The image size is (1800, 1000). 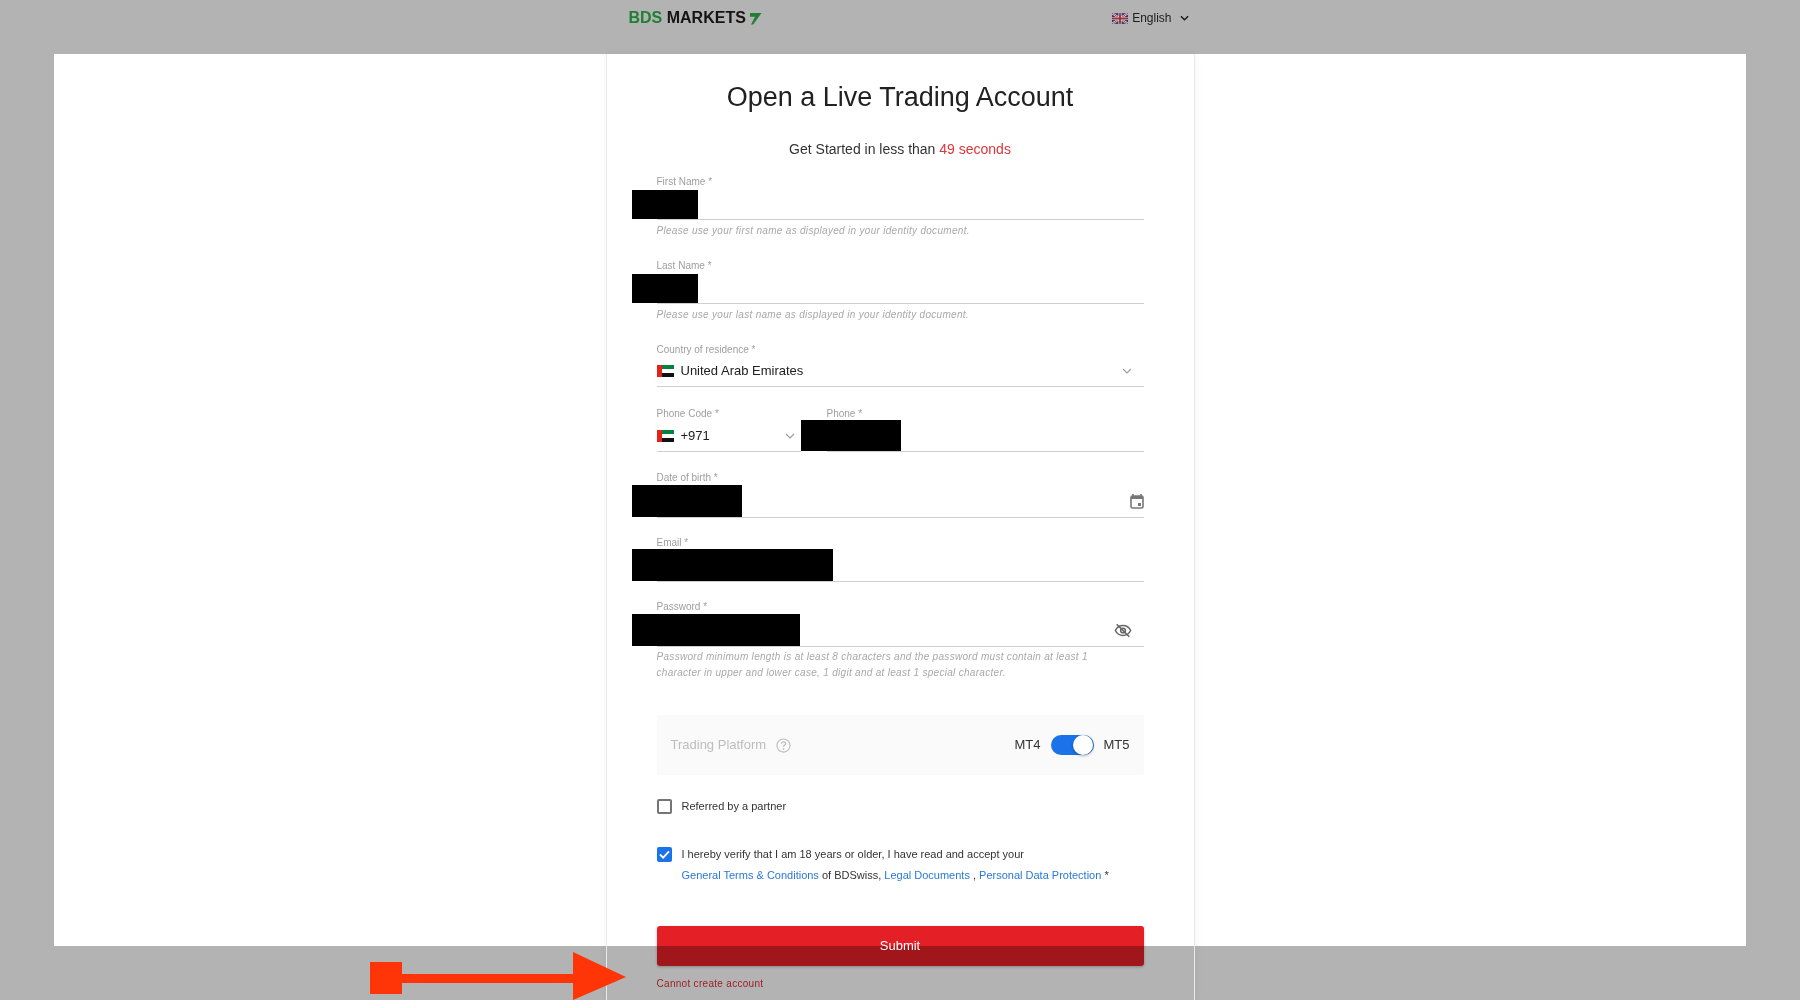 I want to click on field-hint: Password minimum length is at least 8 characters and the password must contain at least 1 character in upper and lower case, 1 digit and at least 1 special character., so click(x=872, y=665).